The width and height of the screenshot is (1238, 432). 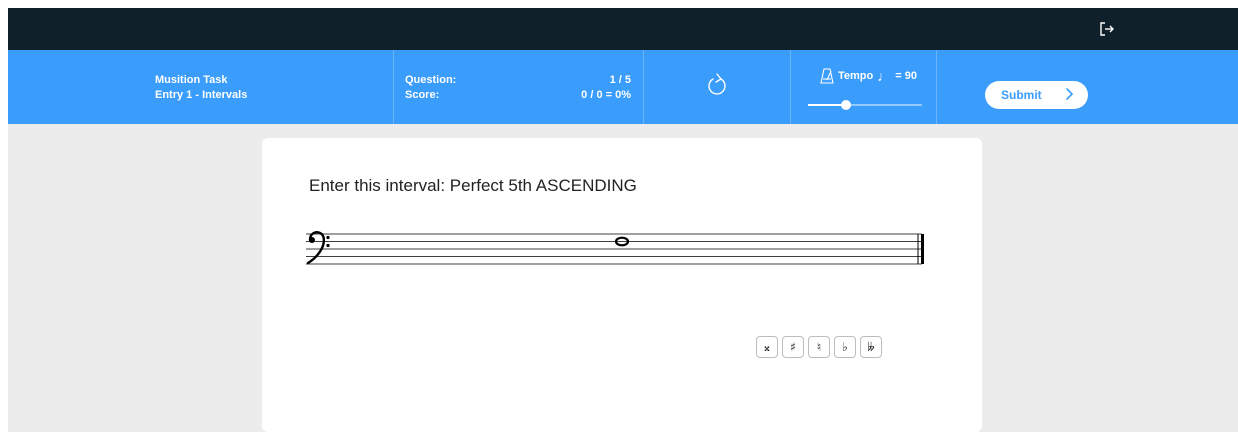 I want to click on question-value: 1 / 5, so click(x=620, y=80).